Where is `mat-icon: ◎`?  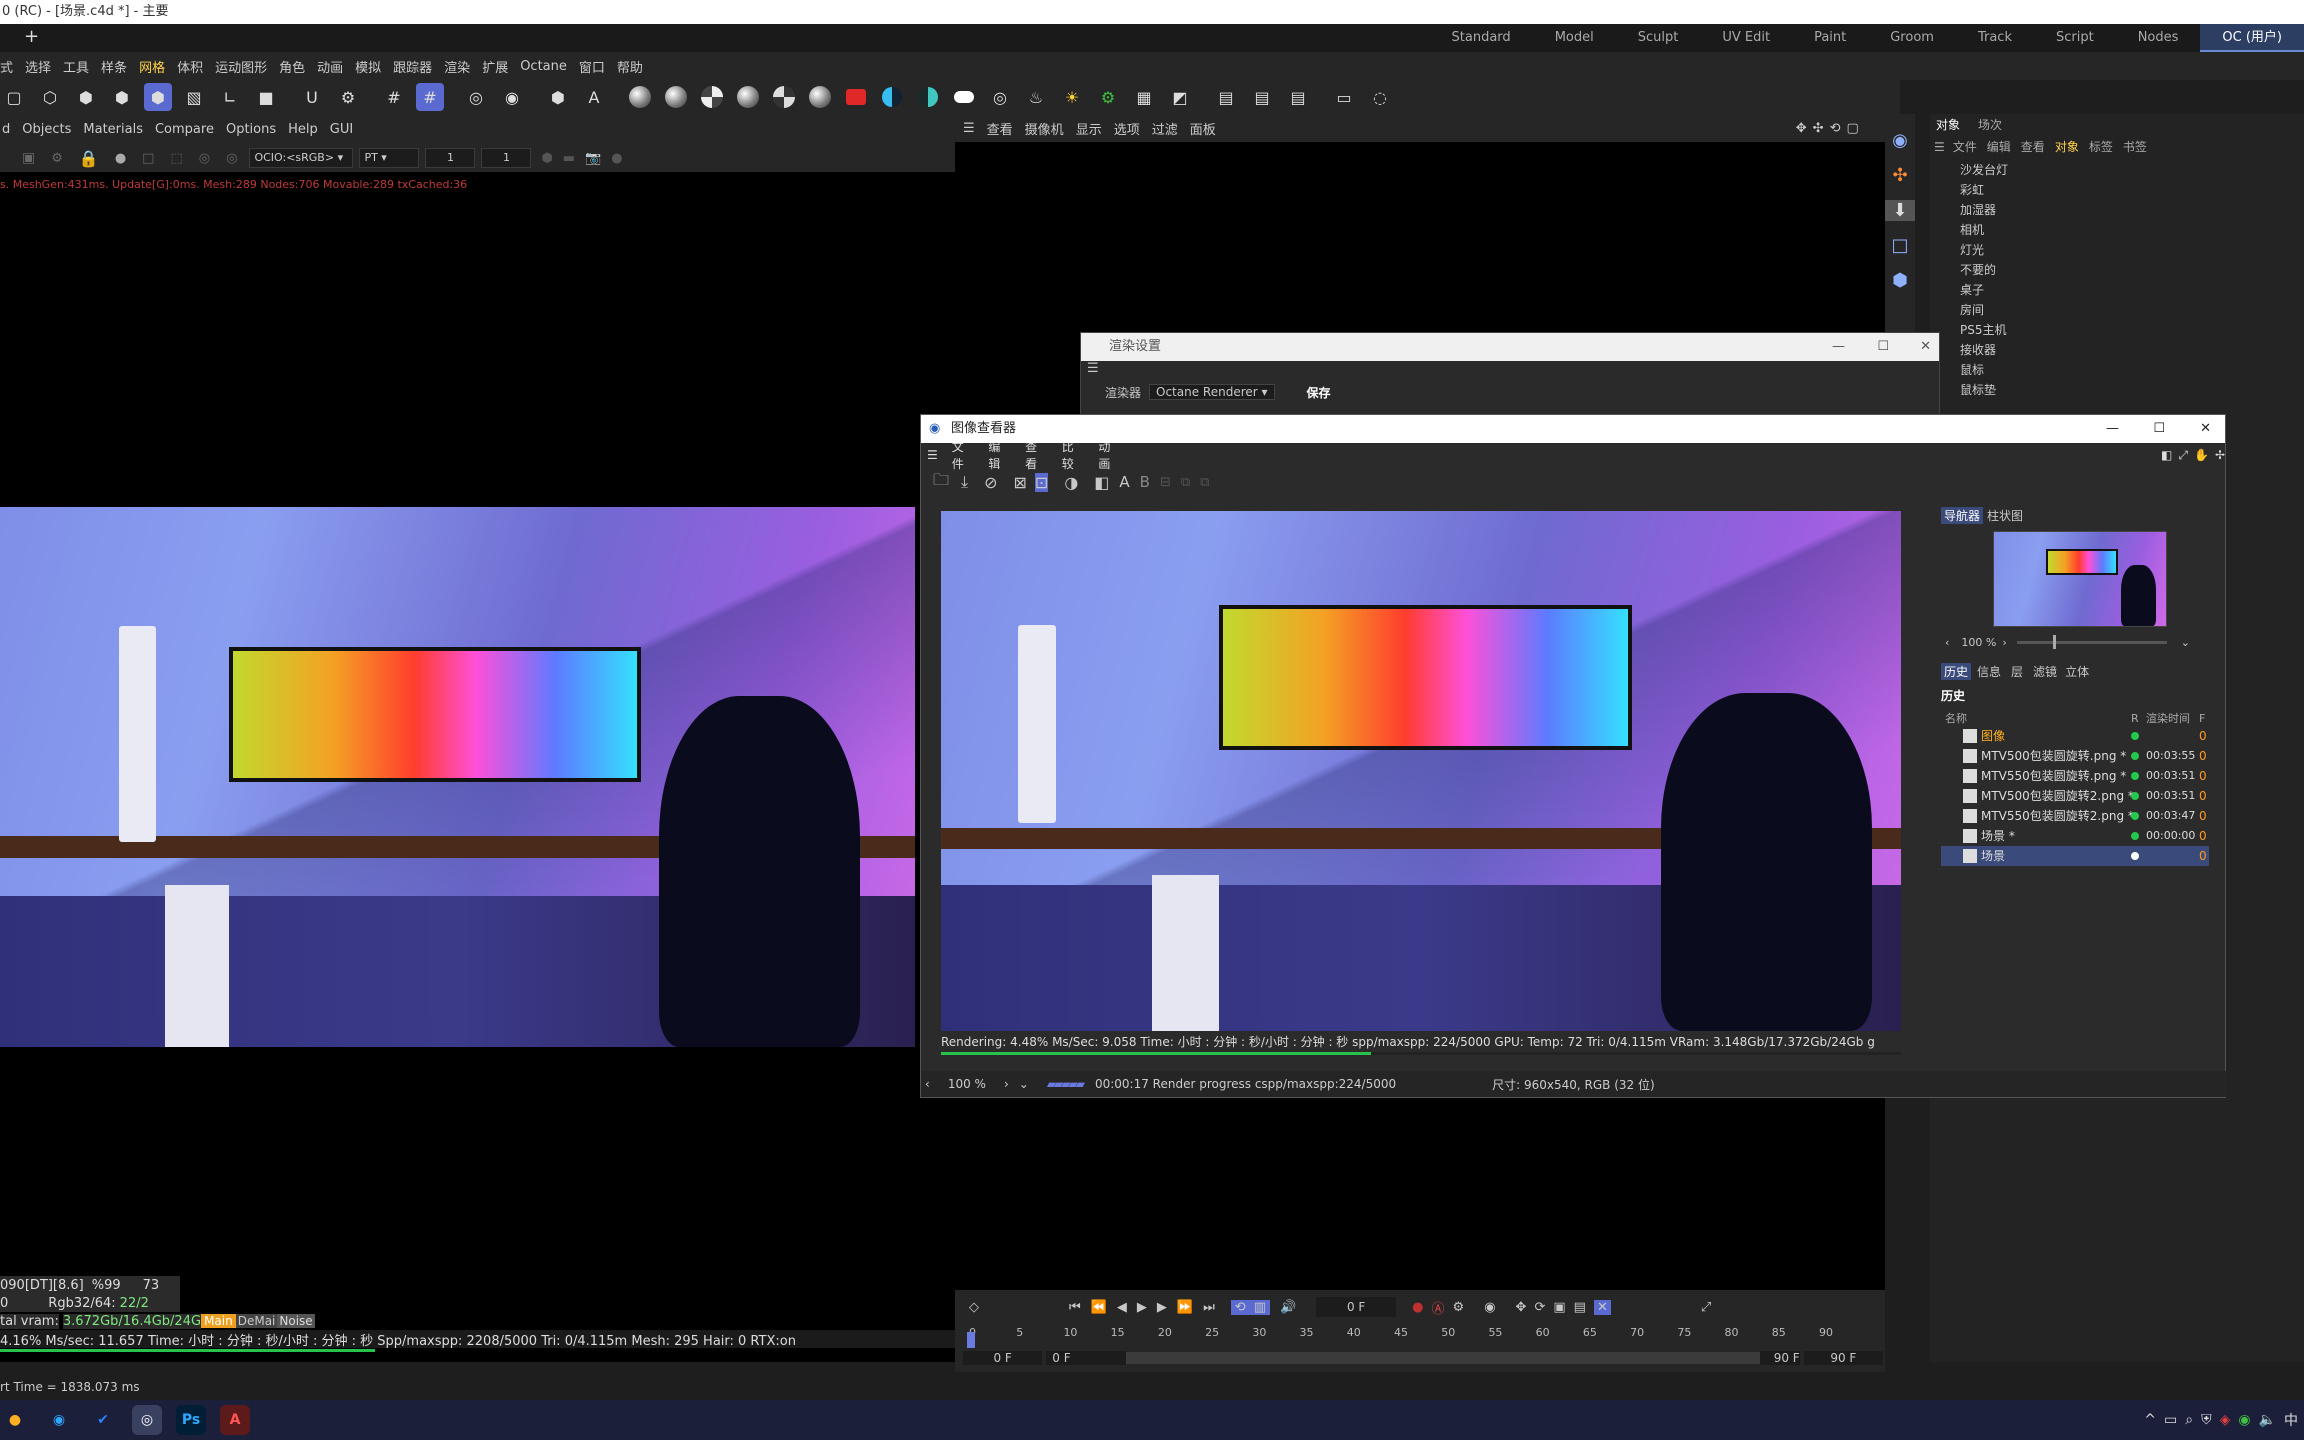 mat-icon: ◎ is located at coordinates (204, 158).